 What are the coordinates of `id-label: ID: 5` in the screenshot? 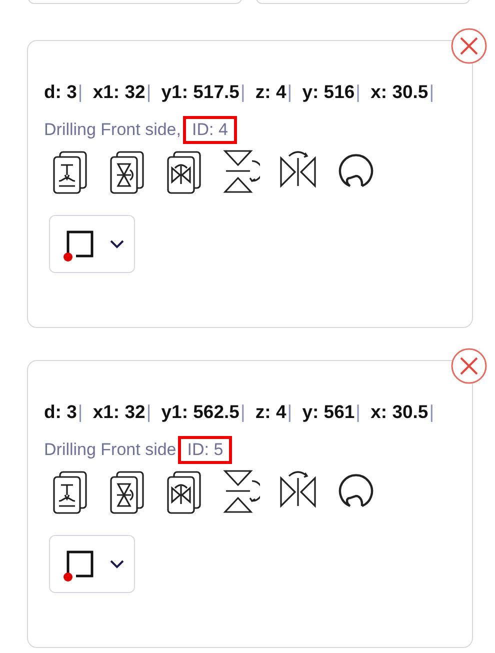 It's located at (205, 450).